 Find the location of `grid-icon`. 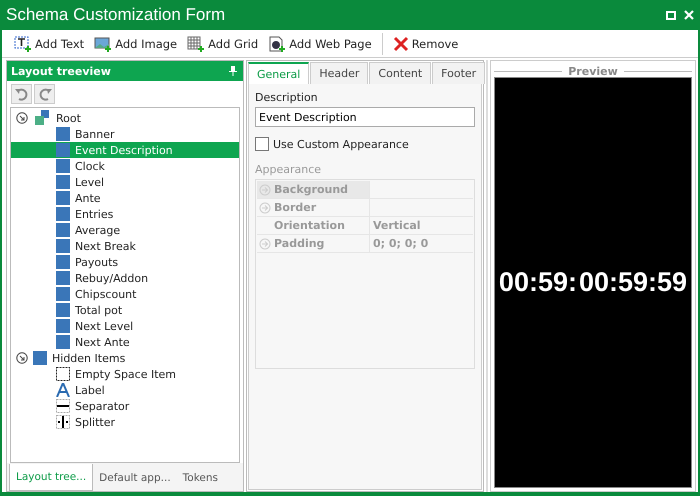

grid-icon is located at coordinates (196, 44).